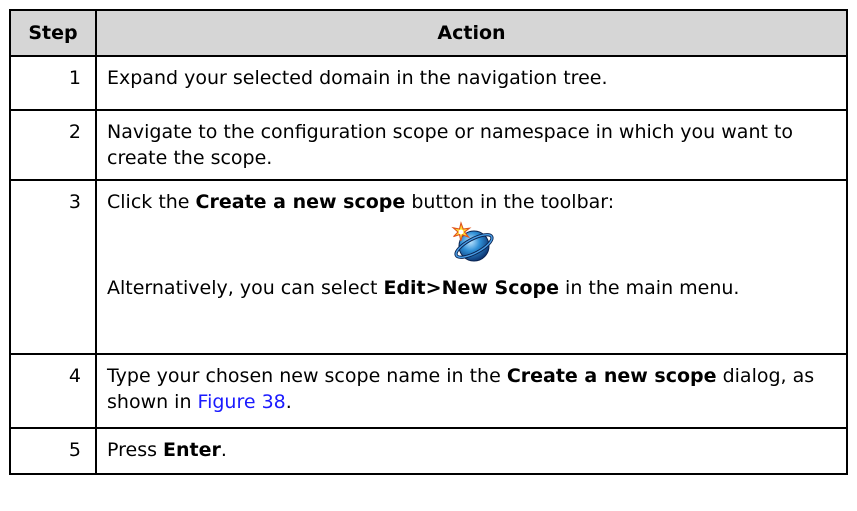 The height and width of the screenshot is (511, 857). I want to click on menu-path-edit-new-scope: Edit>New Scope, so click(471, 288).